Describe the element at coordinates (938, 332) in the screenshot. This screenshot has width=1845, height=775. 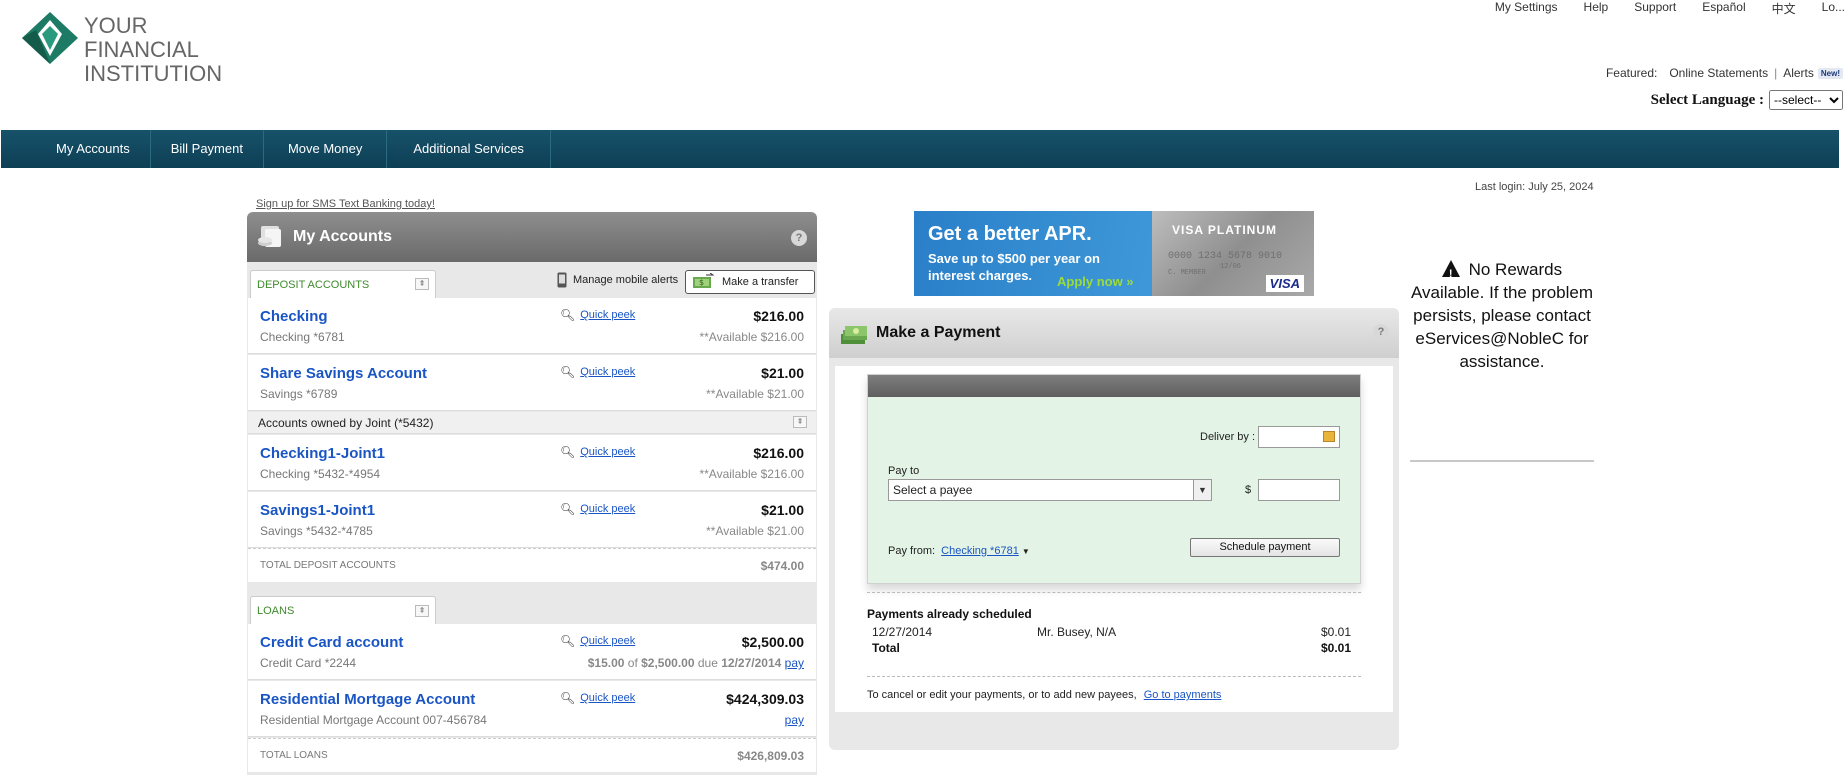
I see `payment-panel-title: Make a Payment` at that location.